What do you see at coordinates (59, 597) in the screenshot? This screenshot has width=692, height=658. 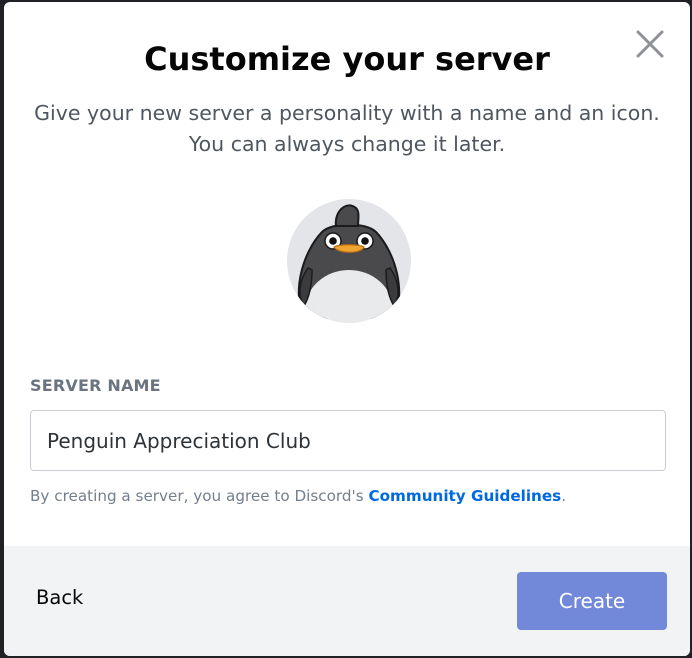 I see `back-button: Back` at bounding box center [59, 597].